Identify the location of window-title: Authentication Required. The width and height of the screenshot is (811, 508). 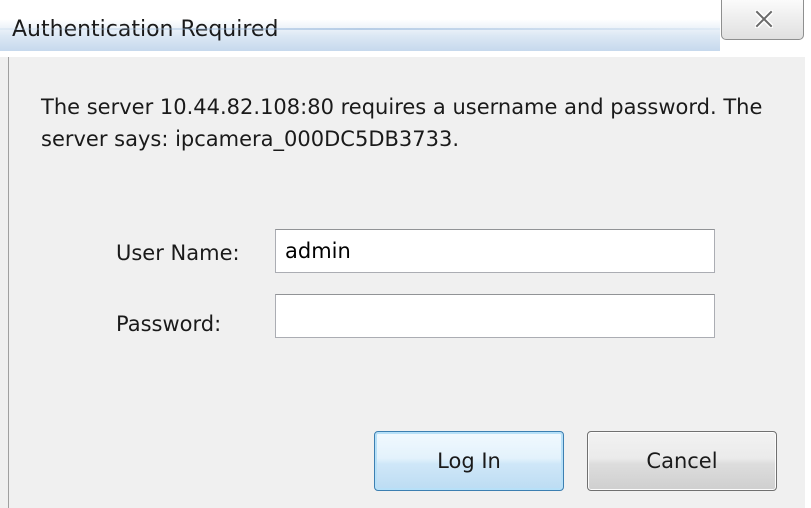
(145, 29).